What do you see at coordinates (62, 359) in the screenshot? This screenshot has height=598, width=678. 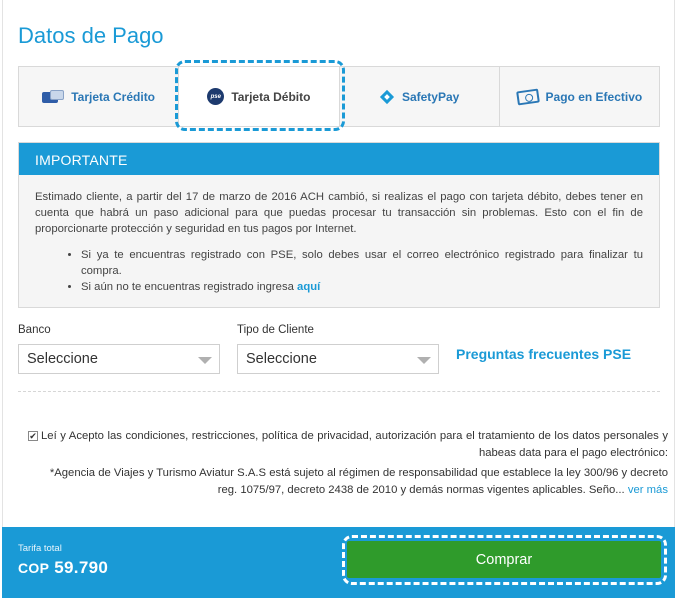 I see `bank-select-value: Seleccione` at bounding box center [62, 359].